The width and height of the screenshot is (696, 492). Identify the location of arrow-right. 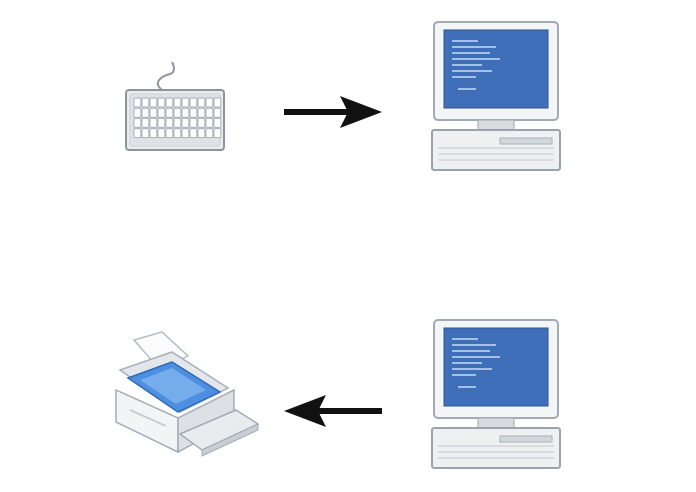
(333, 112).